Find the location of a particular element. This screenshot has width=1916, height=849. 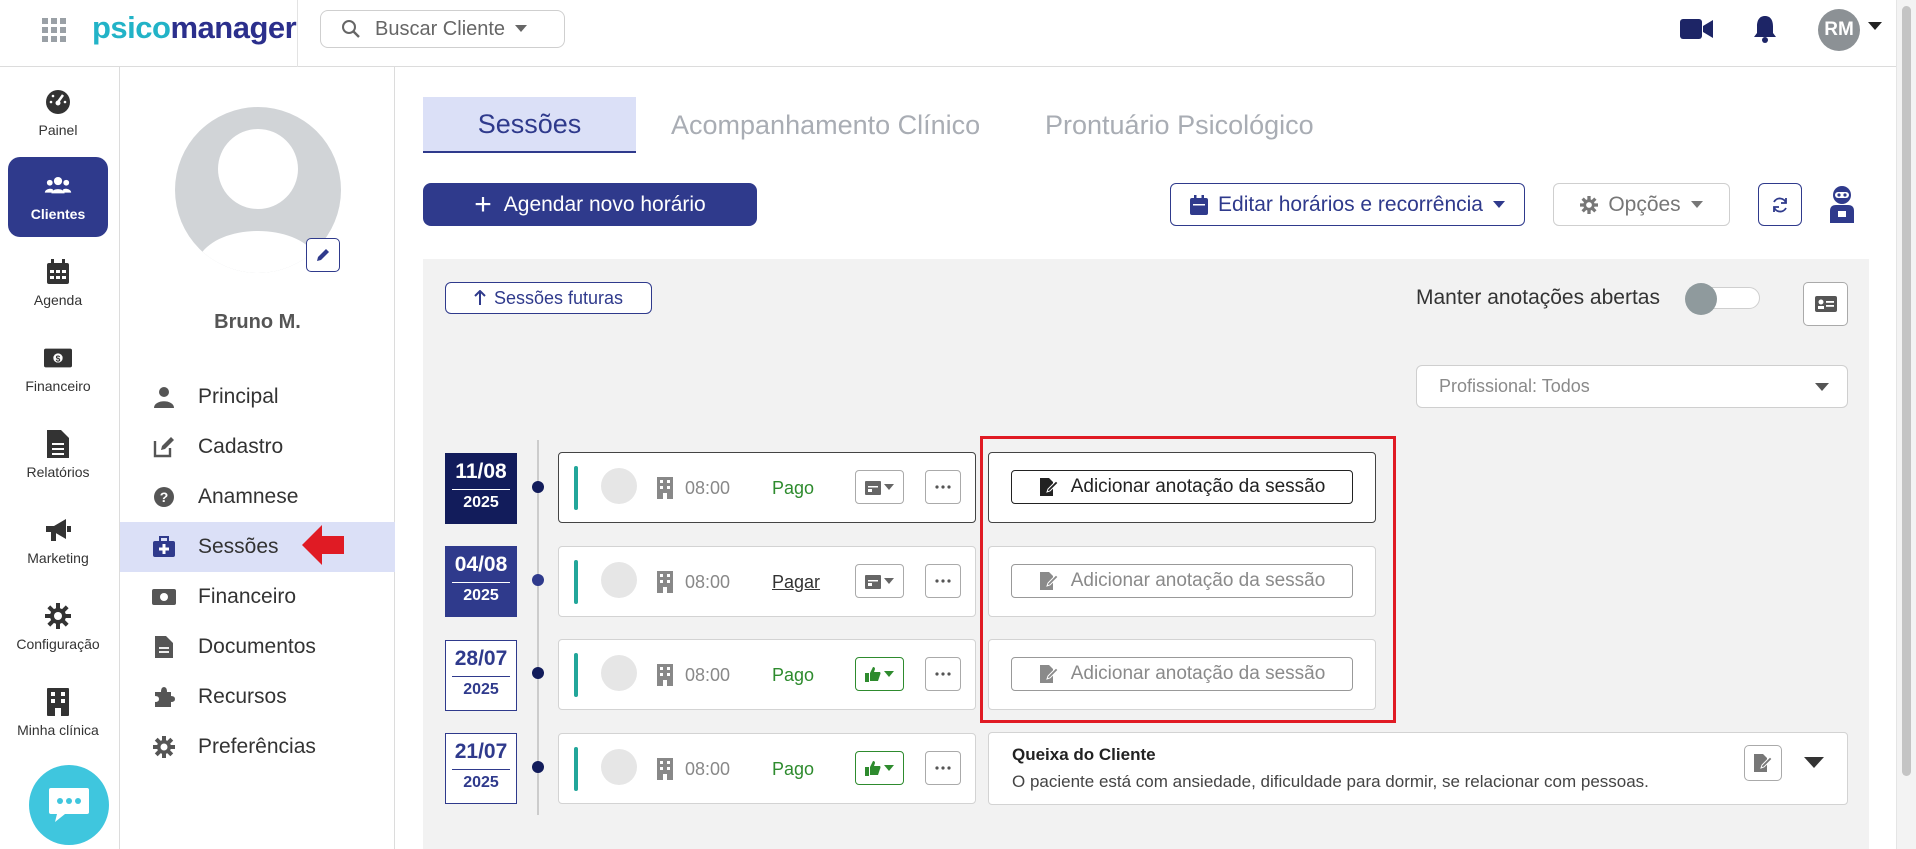

gear-icon is located at coordinates (1589, 204).